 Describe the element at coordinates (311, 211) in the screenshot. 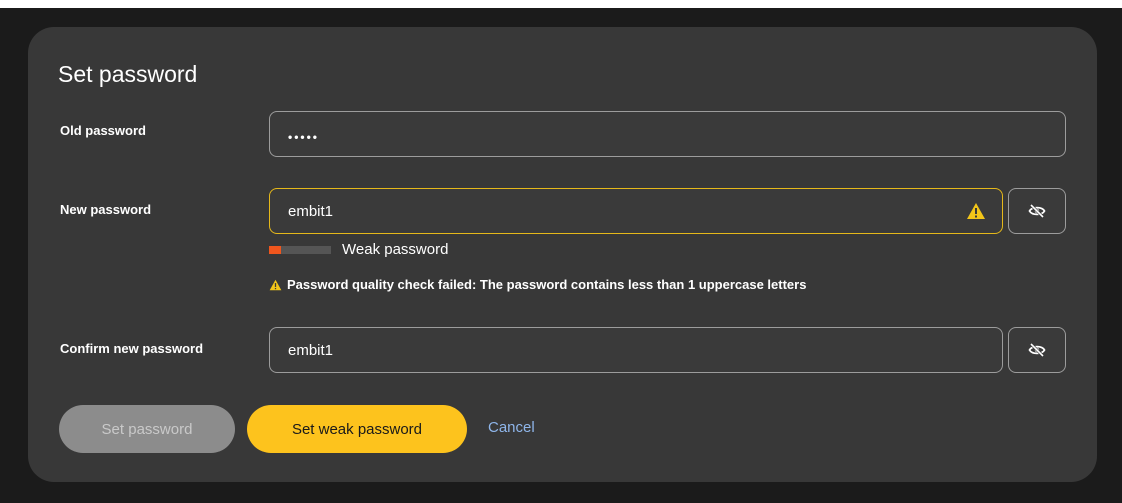

I see `new-password-value: embit1` at that location.